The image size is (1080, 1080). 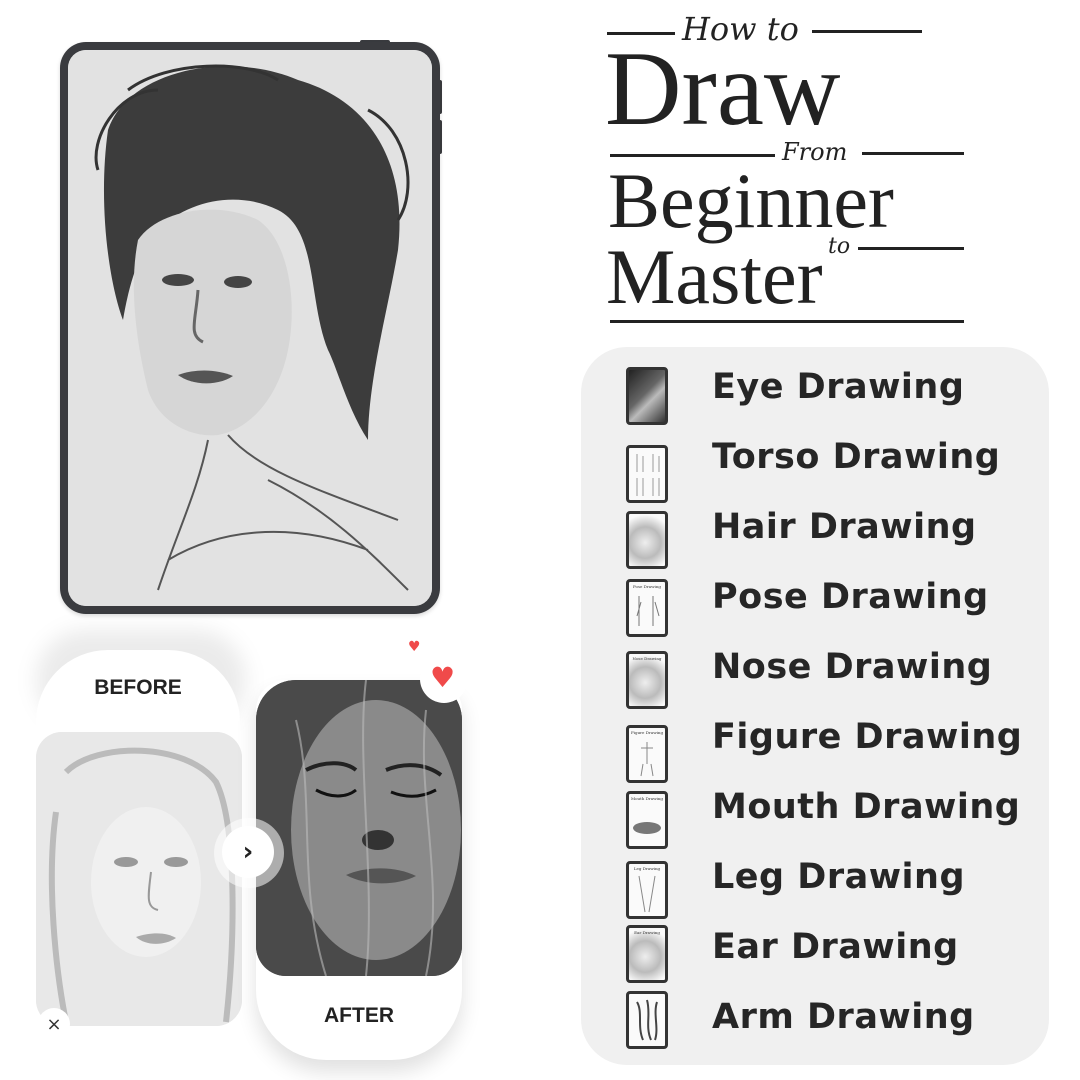 I want to click on list-item: Leg Drawing Leg Drawing, so click(x=815, y=886).